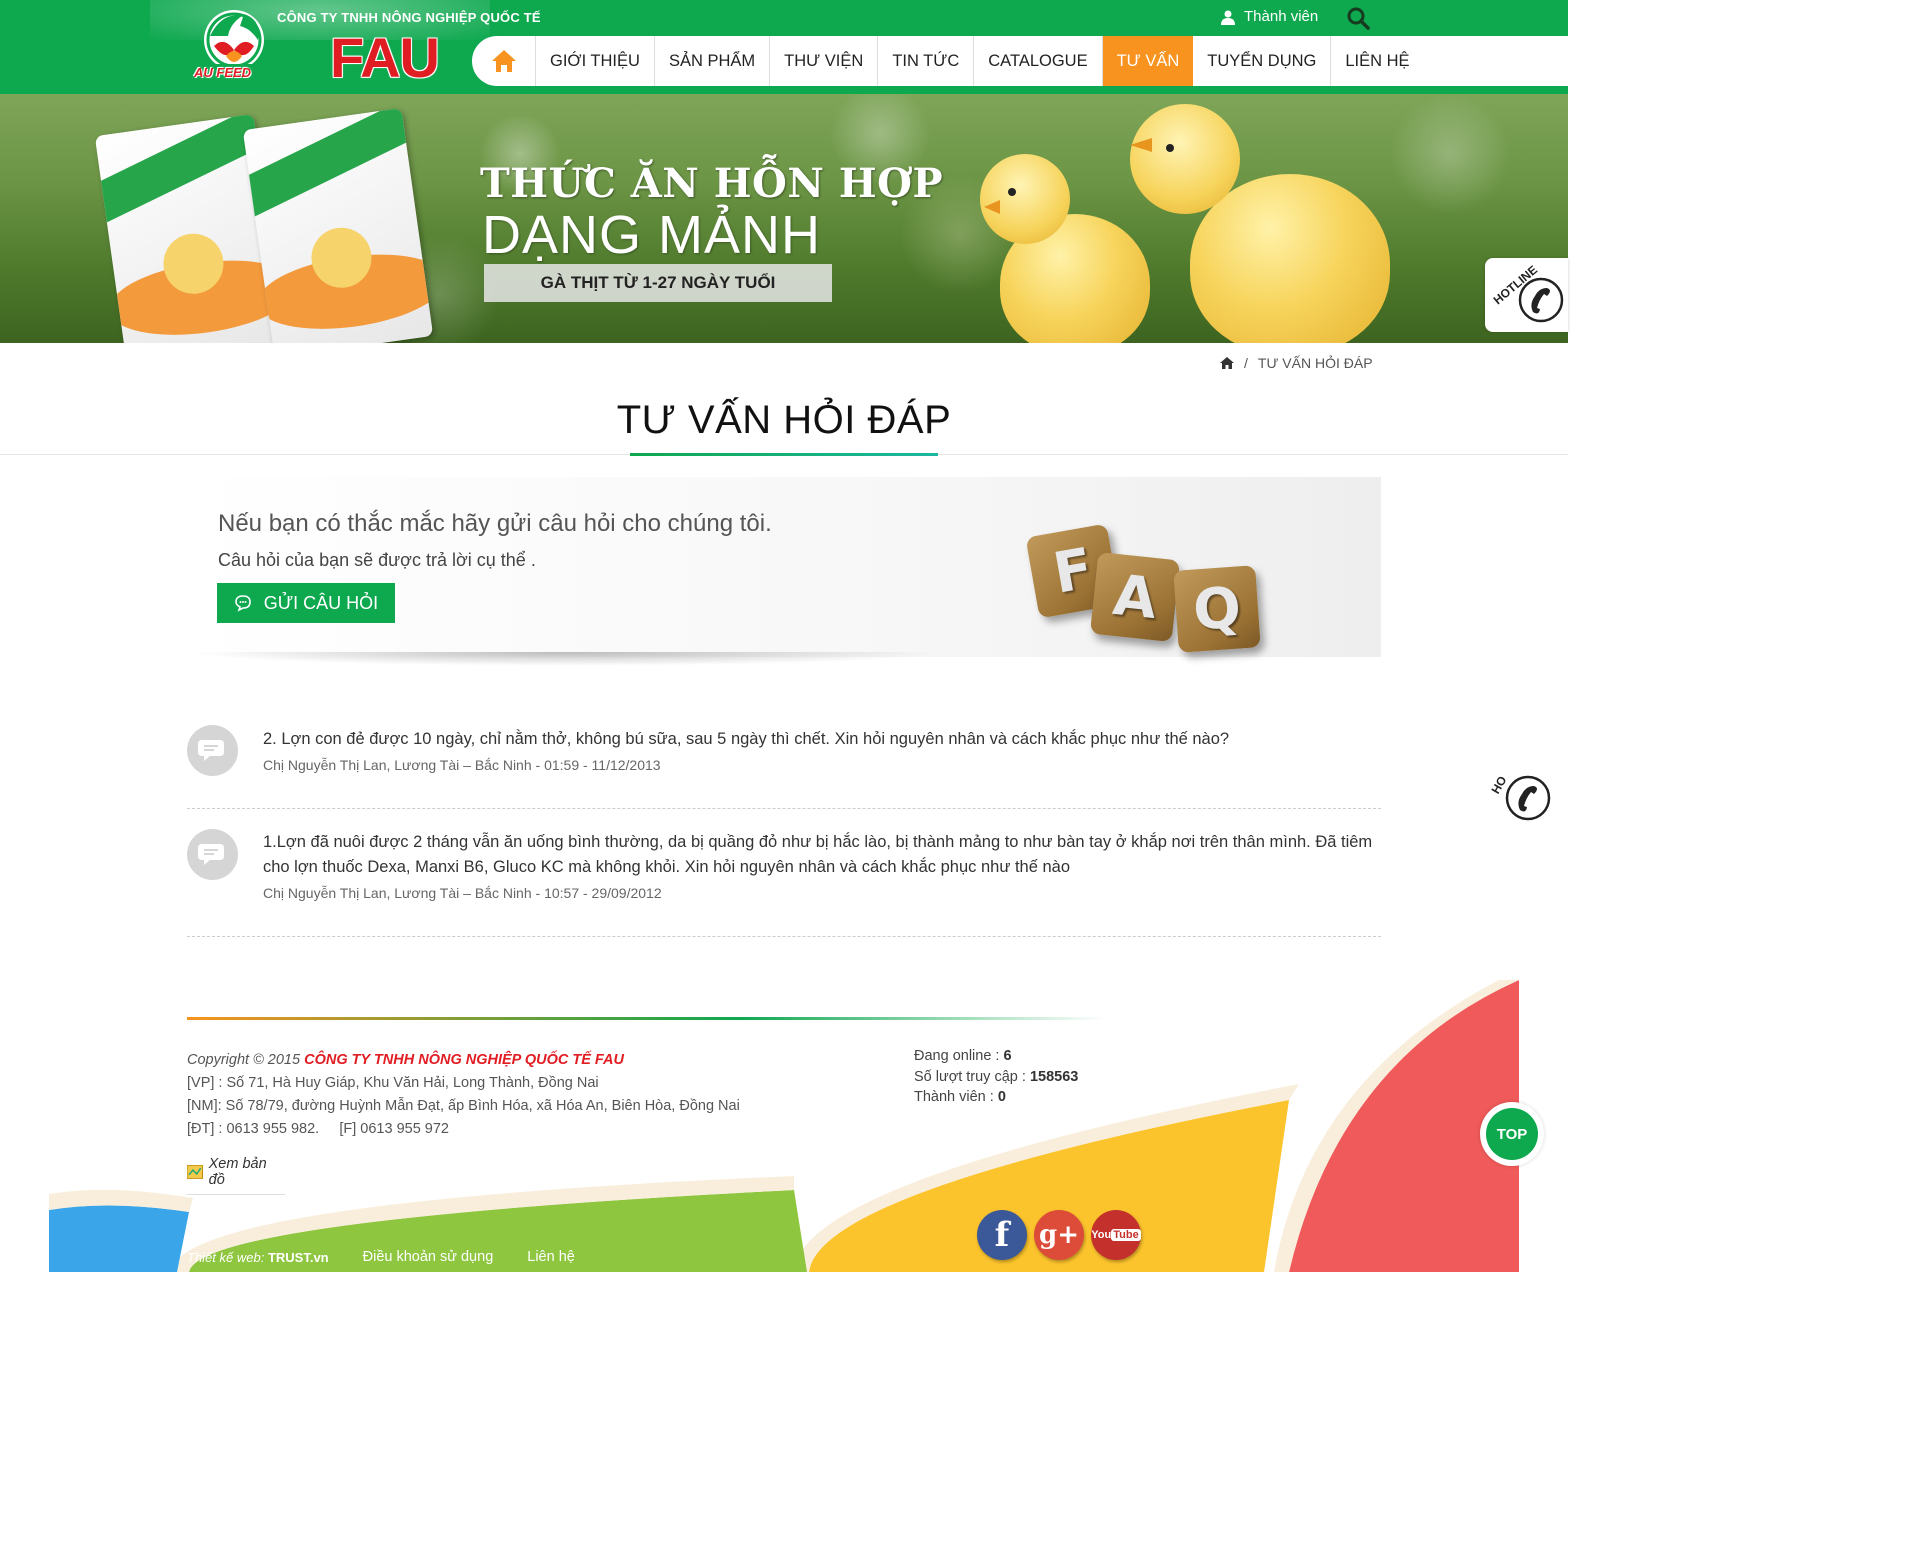  What do you see at coordinates (223, 72) in the screenshot?
I see `logo-text: AU FEED` at bounding box center [223, 72].